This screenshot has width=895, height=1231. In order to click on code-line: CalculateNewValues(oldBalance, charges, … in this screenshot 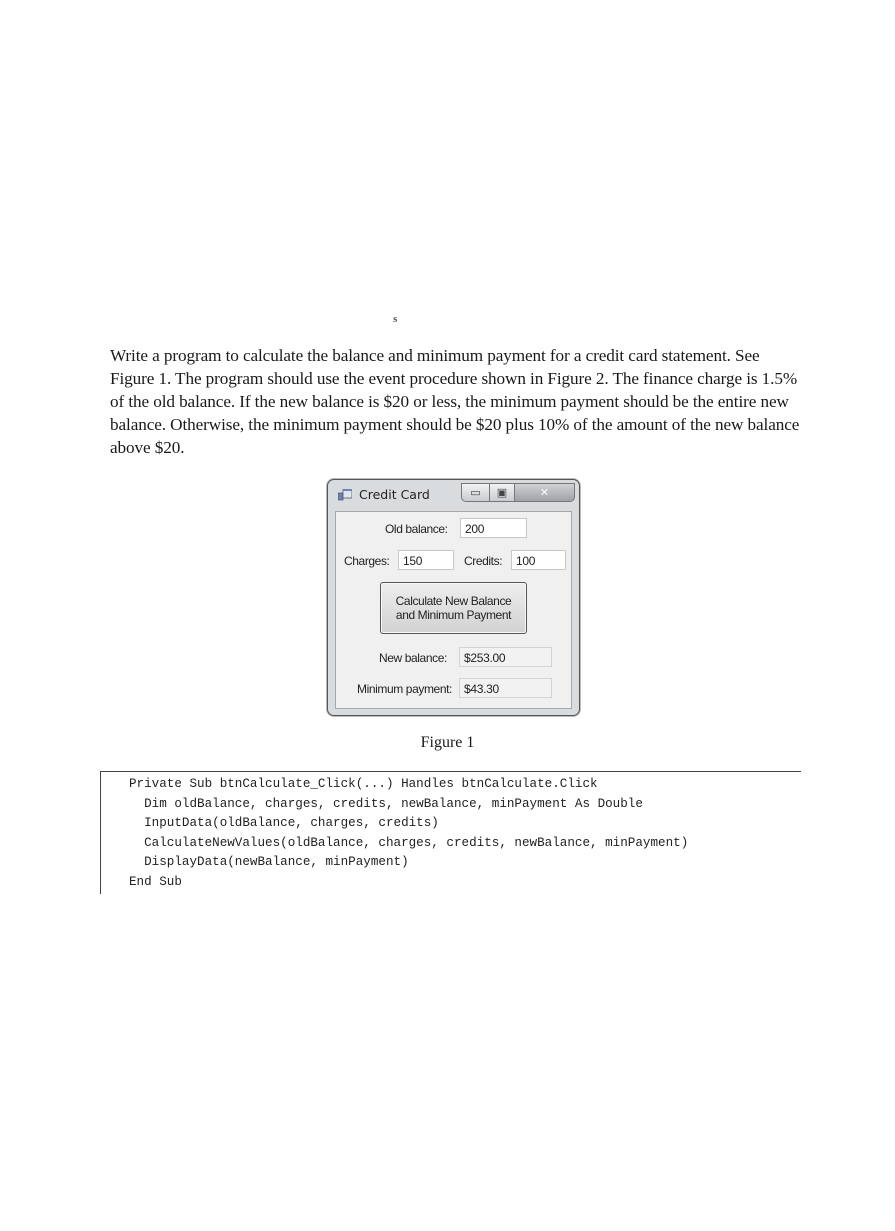, I will do `click(409, 842)`.